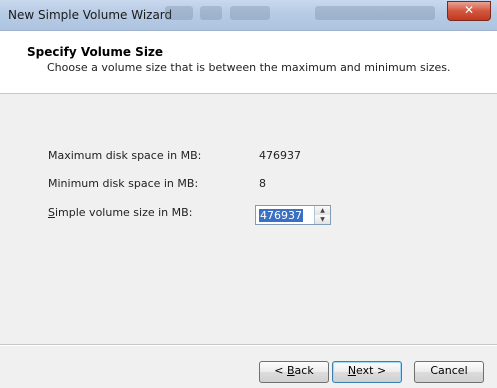  Describe the element at coordinates (90, 15) in the screenshot. I see `window-title: New Simple Volume Wizard` at that location.